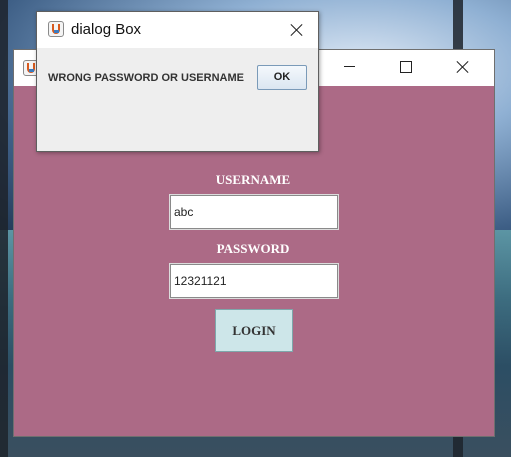 This screenshot has width=511, height=457. I want to click on ok-button: OK, so click(282, 77).